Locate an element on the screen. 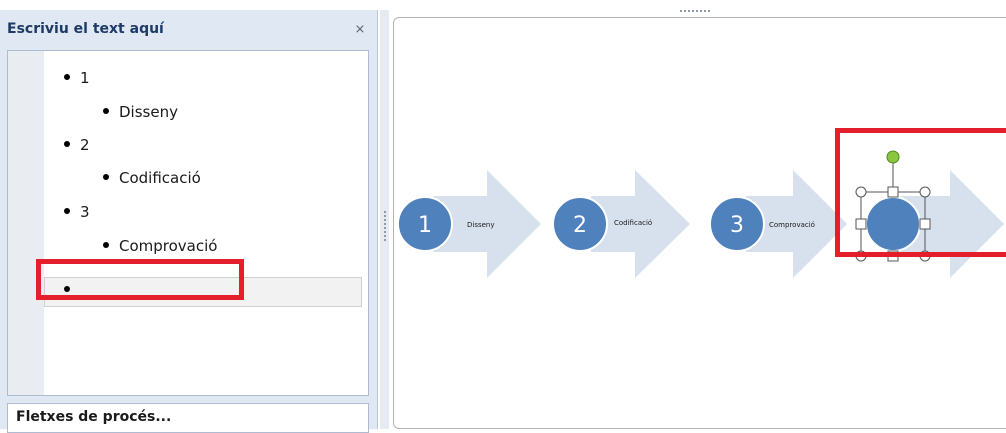 This screenshot has height=433, width=1006. step-label: Comprovació is located at coordinates (792, 225).